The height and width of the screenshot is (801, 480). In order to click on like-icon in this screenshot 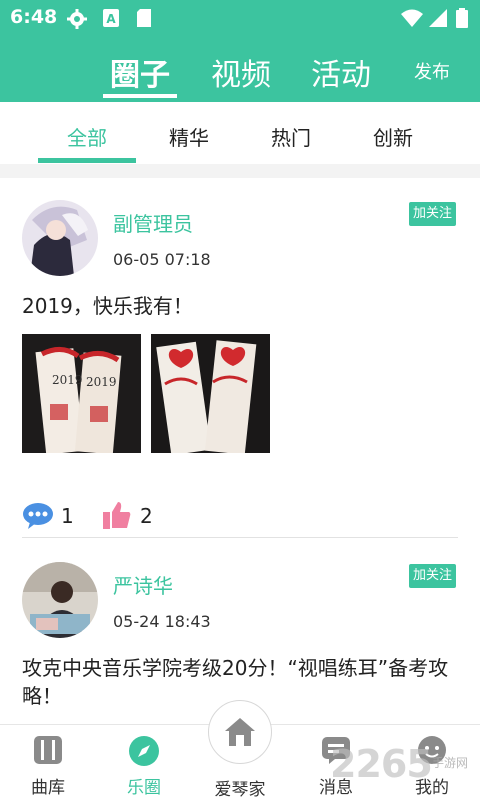, I will do `click(117, 515)`.